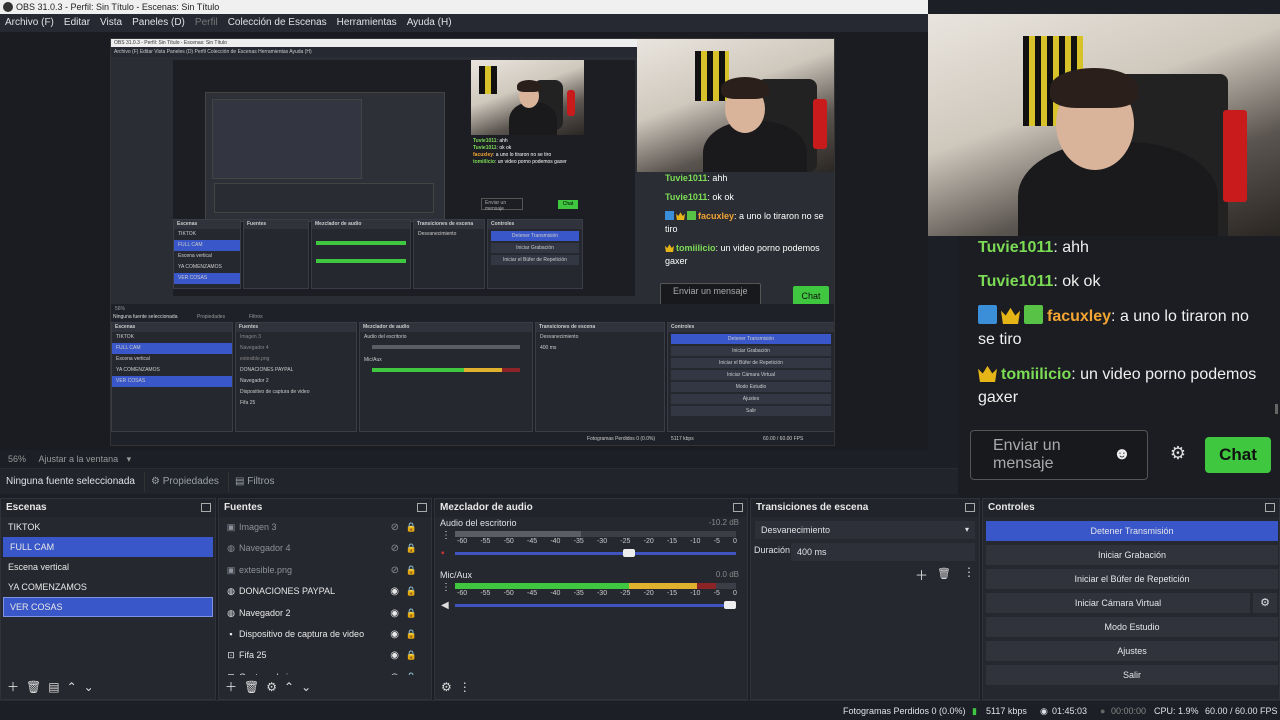  I want to click on menu-archivo: Archivo (F), so click(29, 23).